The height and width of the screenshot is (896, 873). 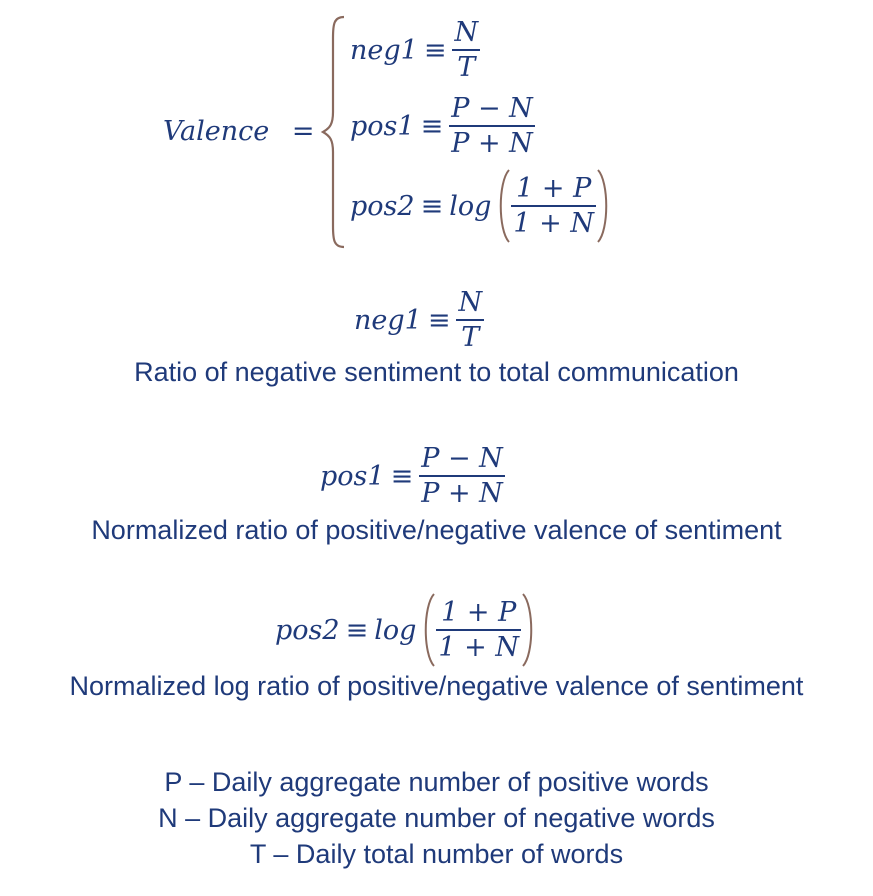 I want to click on left-brace-icon, so click(x=332, y=132).